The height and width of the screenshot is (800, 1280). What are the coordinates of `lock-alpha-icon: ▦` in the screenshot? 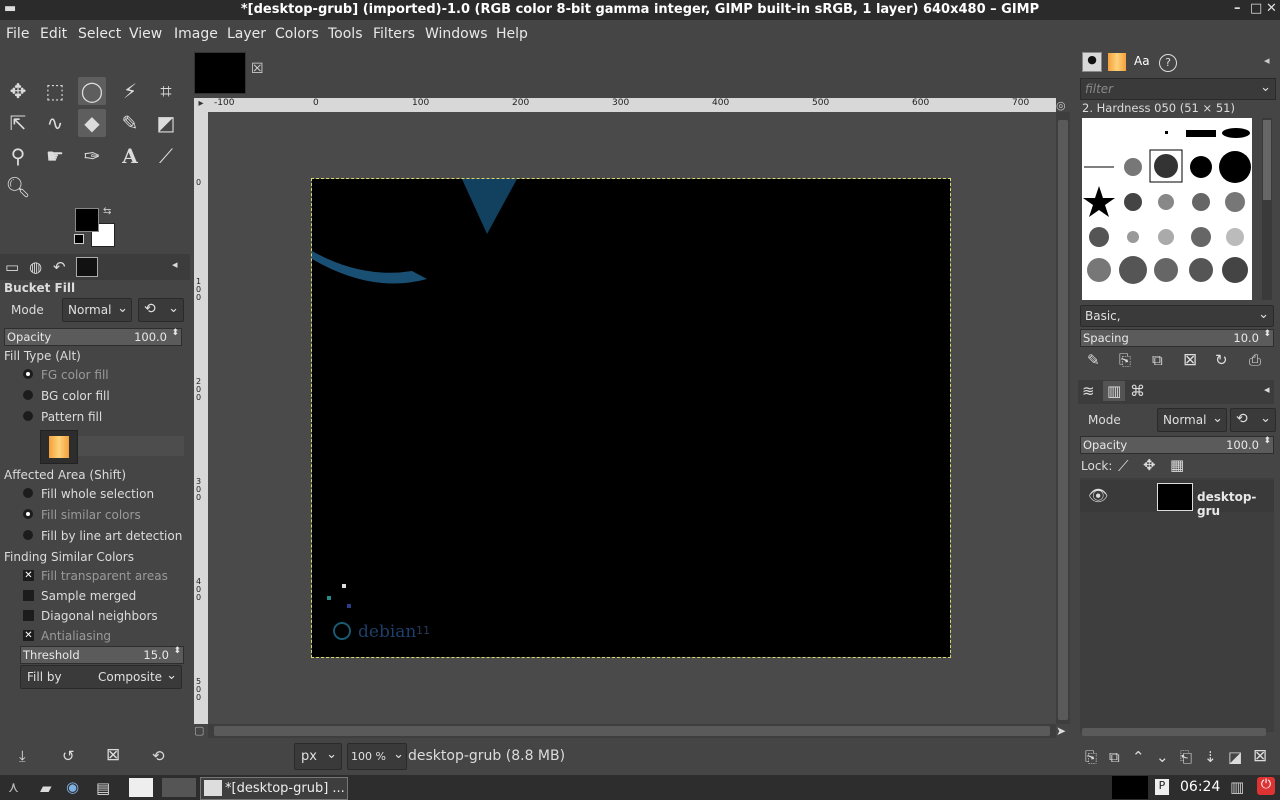 It's located at (1177, 465).